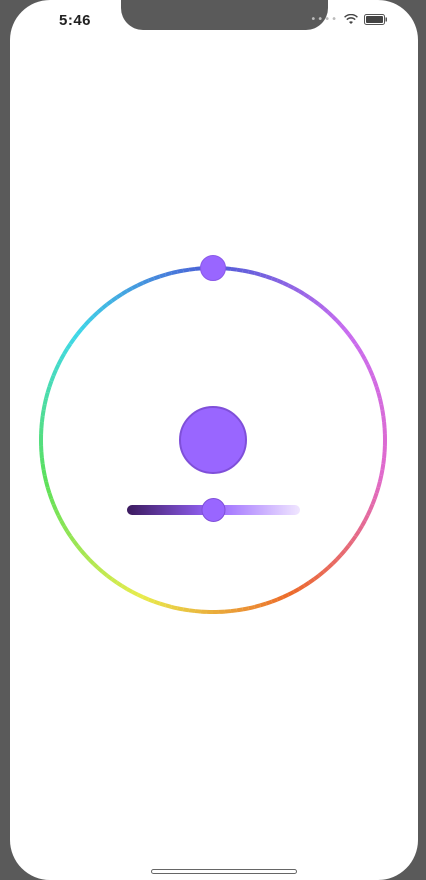 The width and height of the screenshot is (426, 880). Describe the element at coordinates (213, 510) in the screenshot. I see `brightness-slider-handle` at that location.